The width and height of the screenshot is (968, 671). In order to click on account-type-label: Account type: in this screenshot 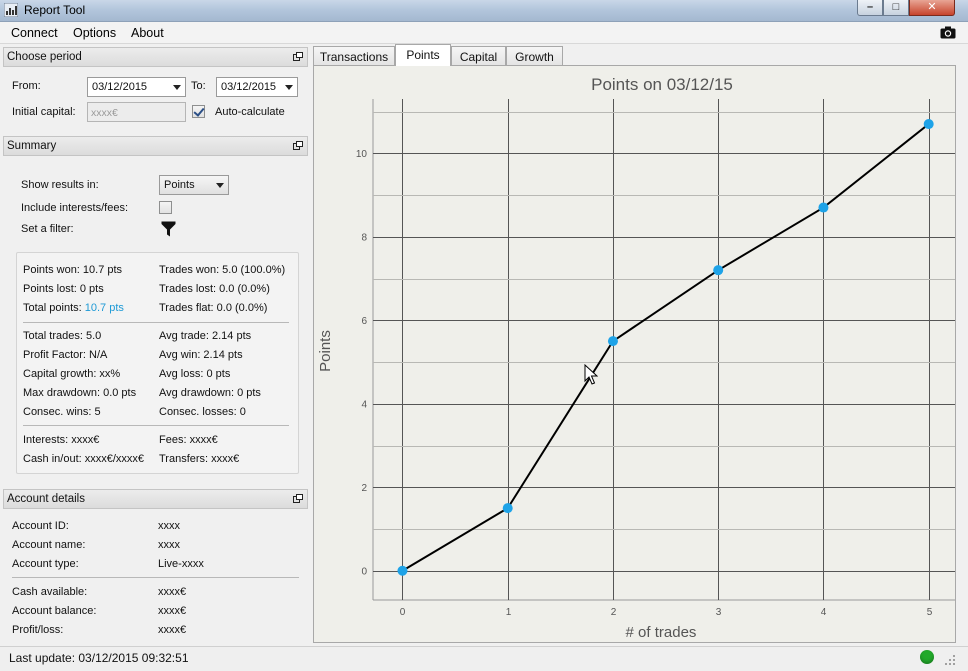, I will do `click(45, 564)`.